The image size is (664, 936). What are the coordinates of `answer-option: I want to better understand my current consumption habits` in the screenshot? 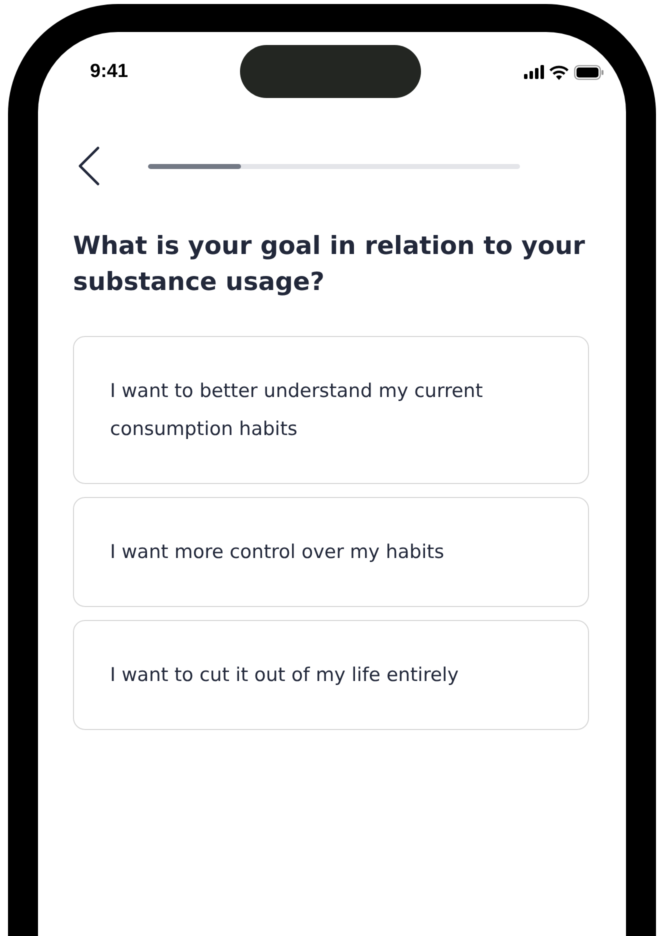 It's located at (331, 410).